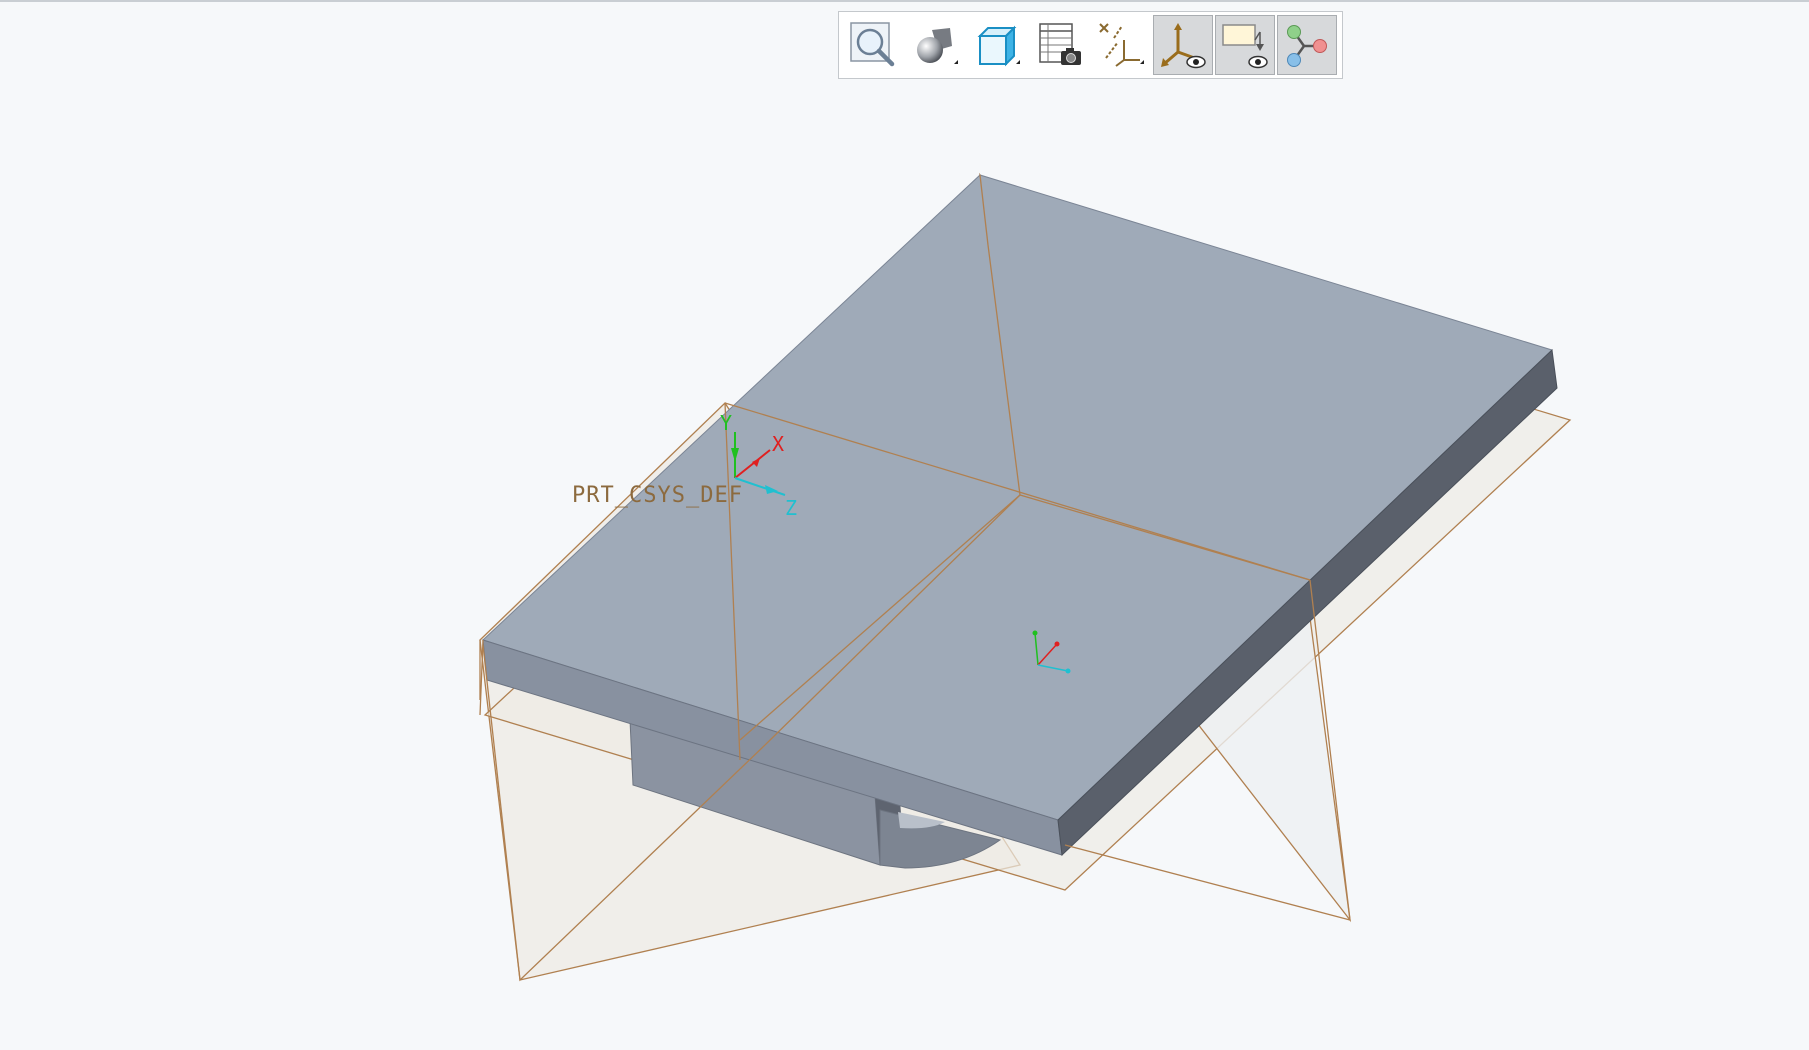  I want to click on magnifier-icon, so click(872, 44).